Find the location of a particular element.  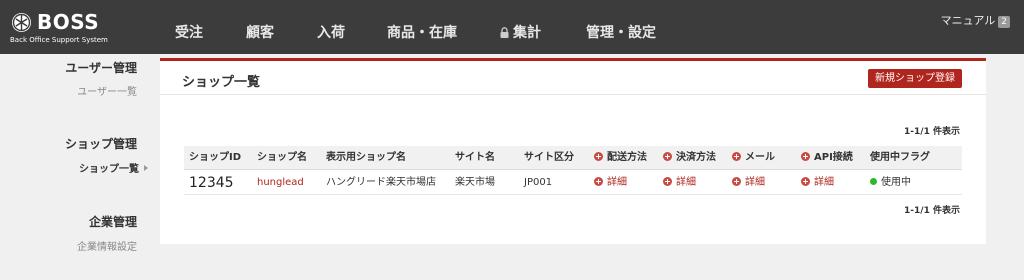

logo-title: BOSS is located at coordinates (68, 22).